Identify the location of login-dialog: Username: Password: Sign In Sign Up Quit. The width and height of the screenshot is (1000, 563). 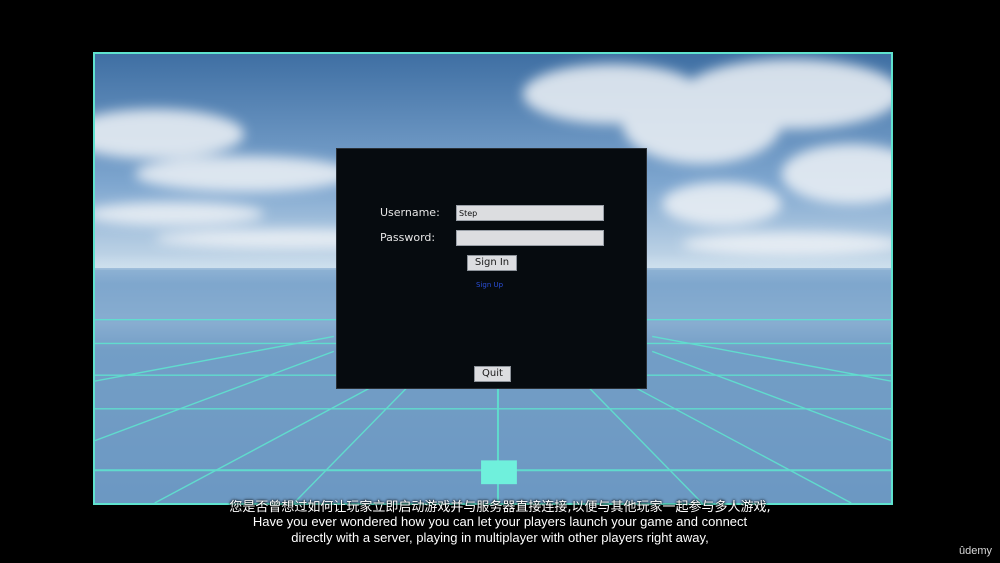
(491, 268).